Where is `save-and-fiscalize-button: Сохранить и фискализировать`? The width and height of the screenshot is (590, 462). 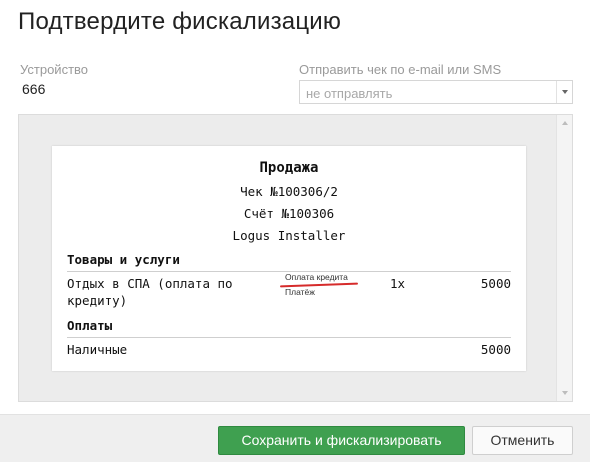
save-and-fiscalize-button: Сохранить и фискализировать is located at coordinates (341, 440).